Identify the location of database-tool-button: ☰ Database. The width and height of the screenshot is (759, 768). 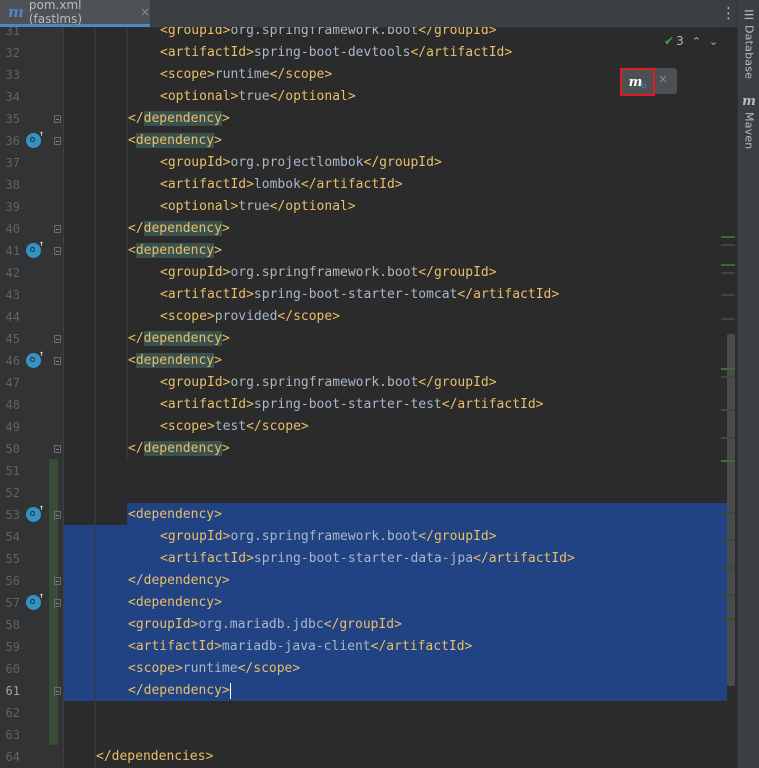
(749, 43).